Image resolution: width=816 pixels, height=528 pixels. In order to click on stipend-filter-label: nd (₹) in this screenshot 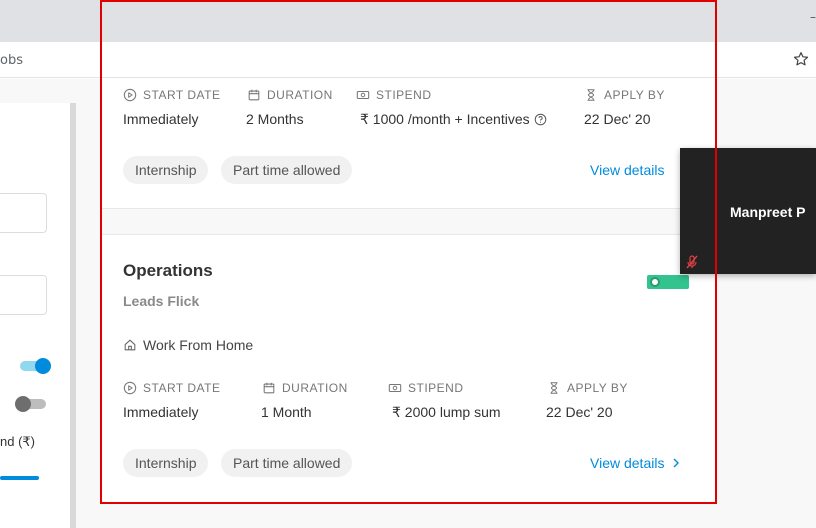, I will do `click(18, 441)`.